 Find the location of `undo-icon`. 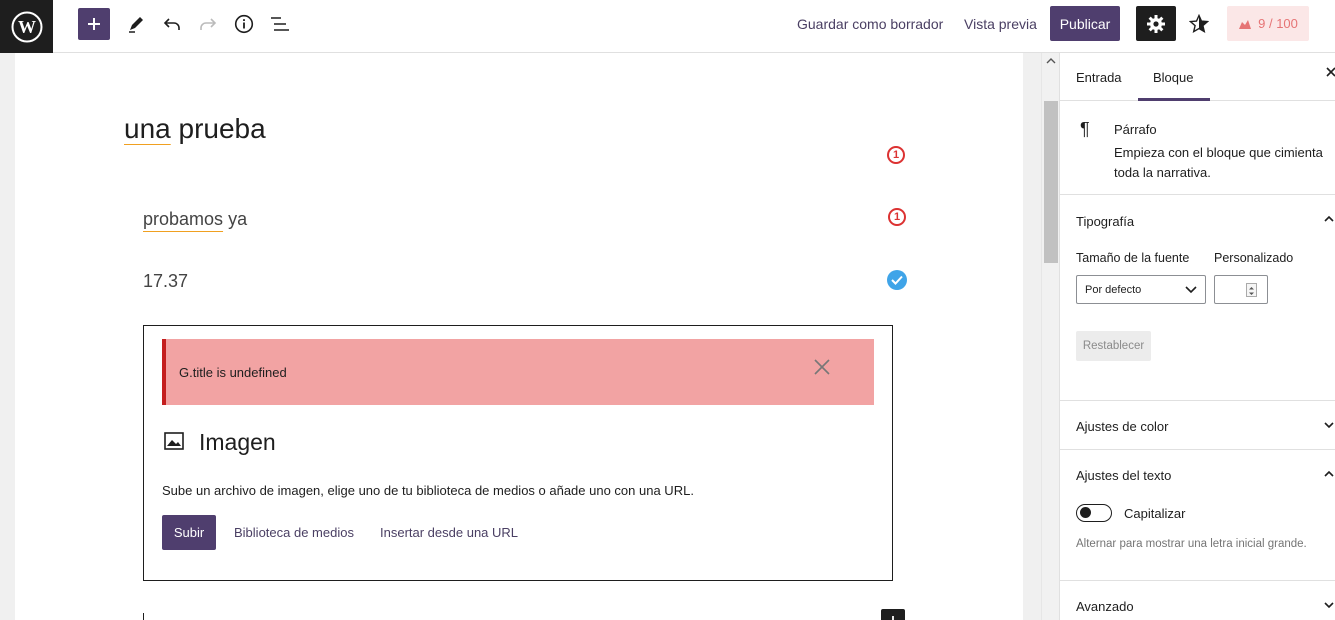

undo-icon is located at coordinates (171, 24).